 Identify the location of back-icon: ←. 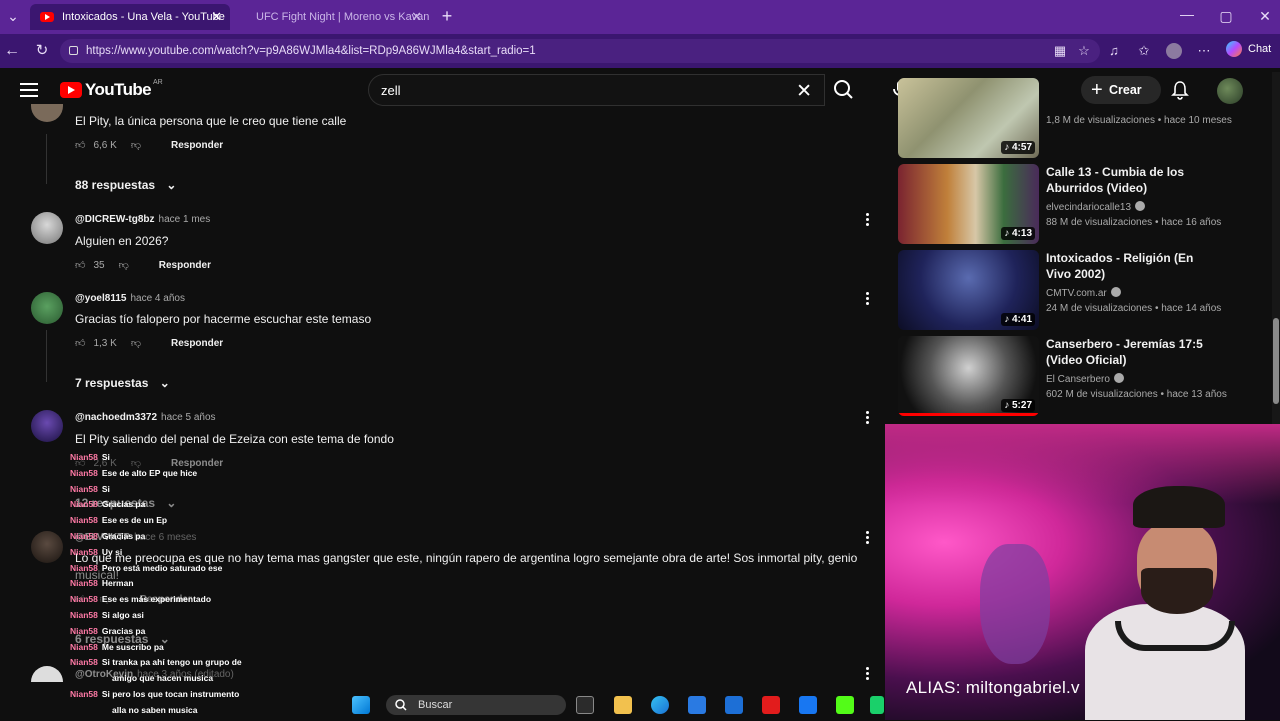
(12, 51).